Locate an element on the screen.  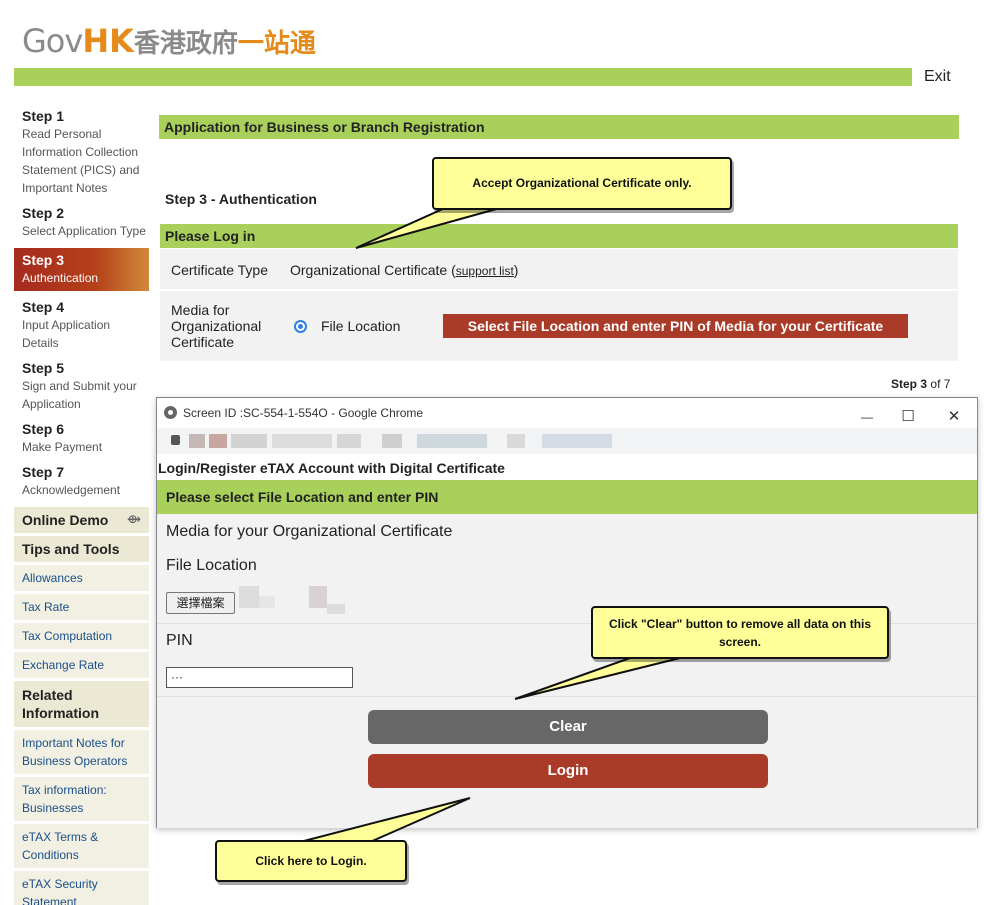
callout-accept-org: Accept Organizational Certificate only. is located at coordinates (582, 183).